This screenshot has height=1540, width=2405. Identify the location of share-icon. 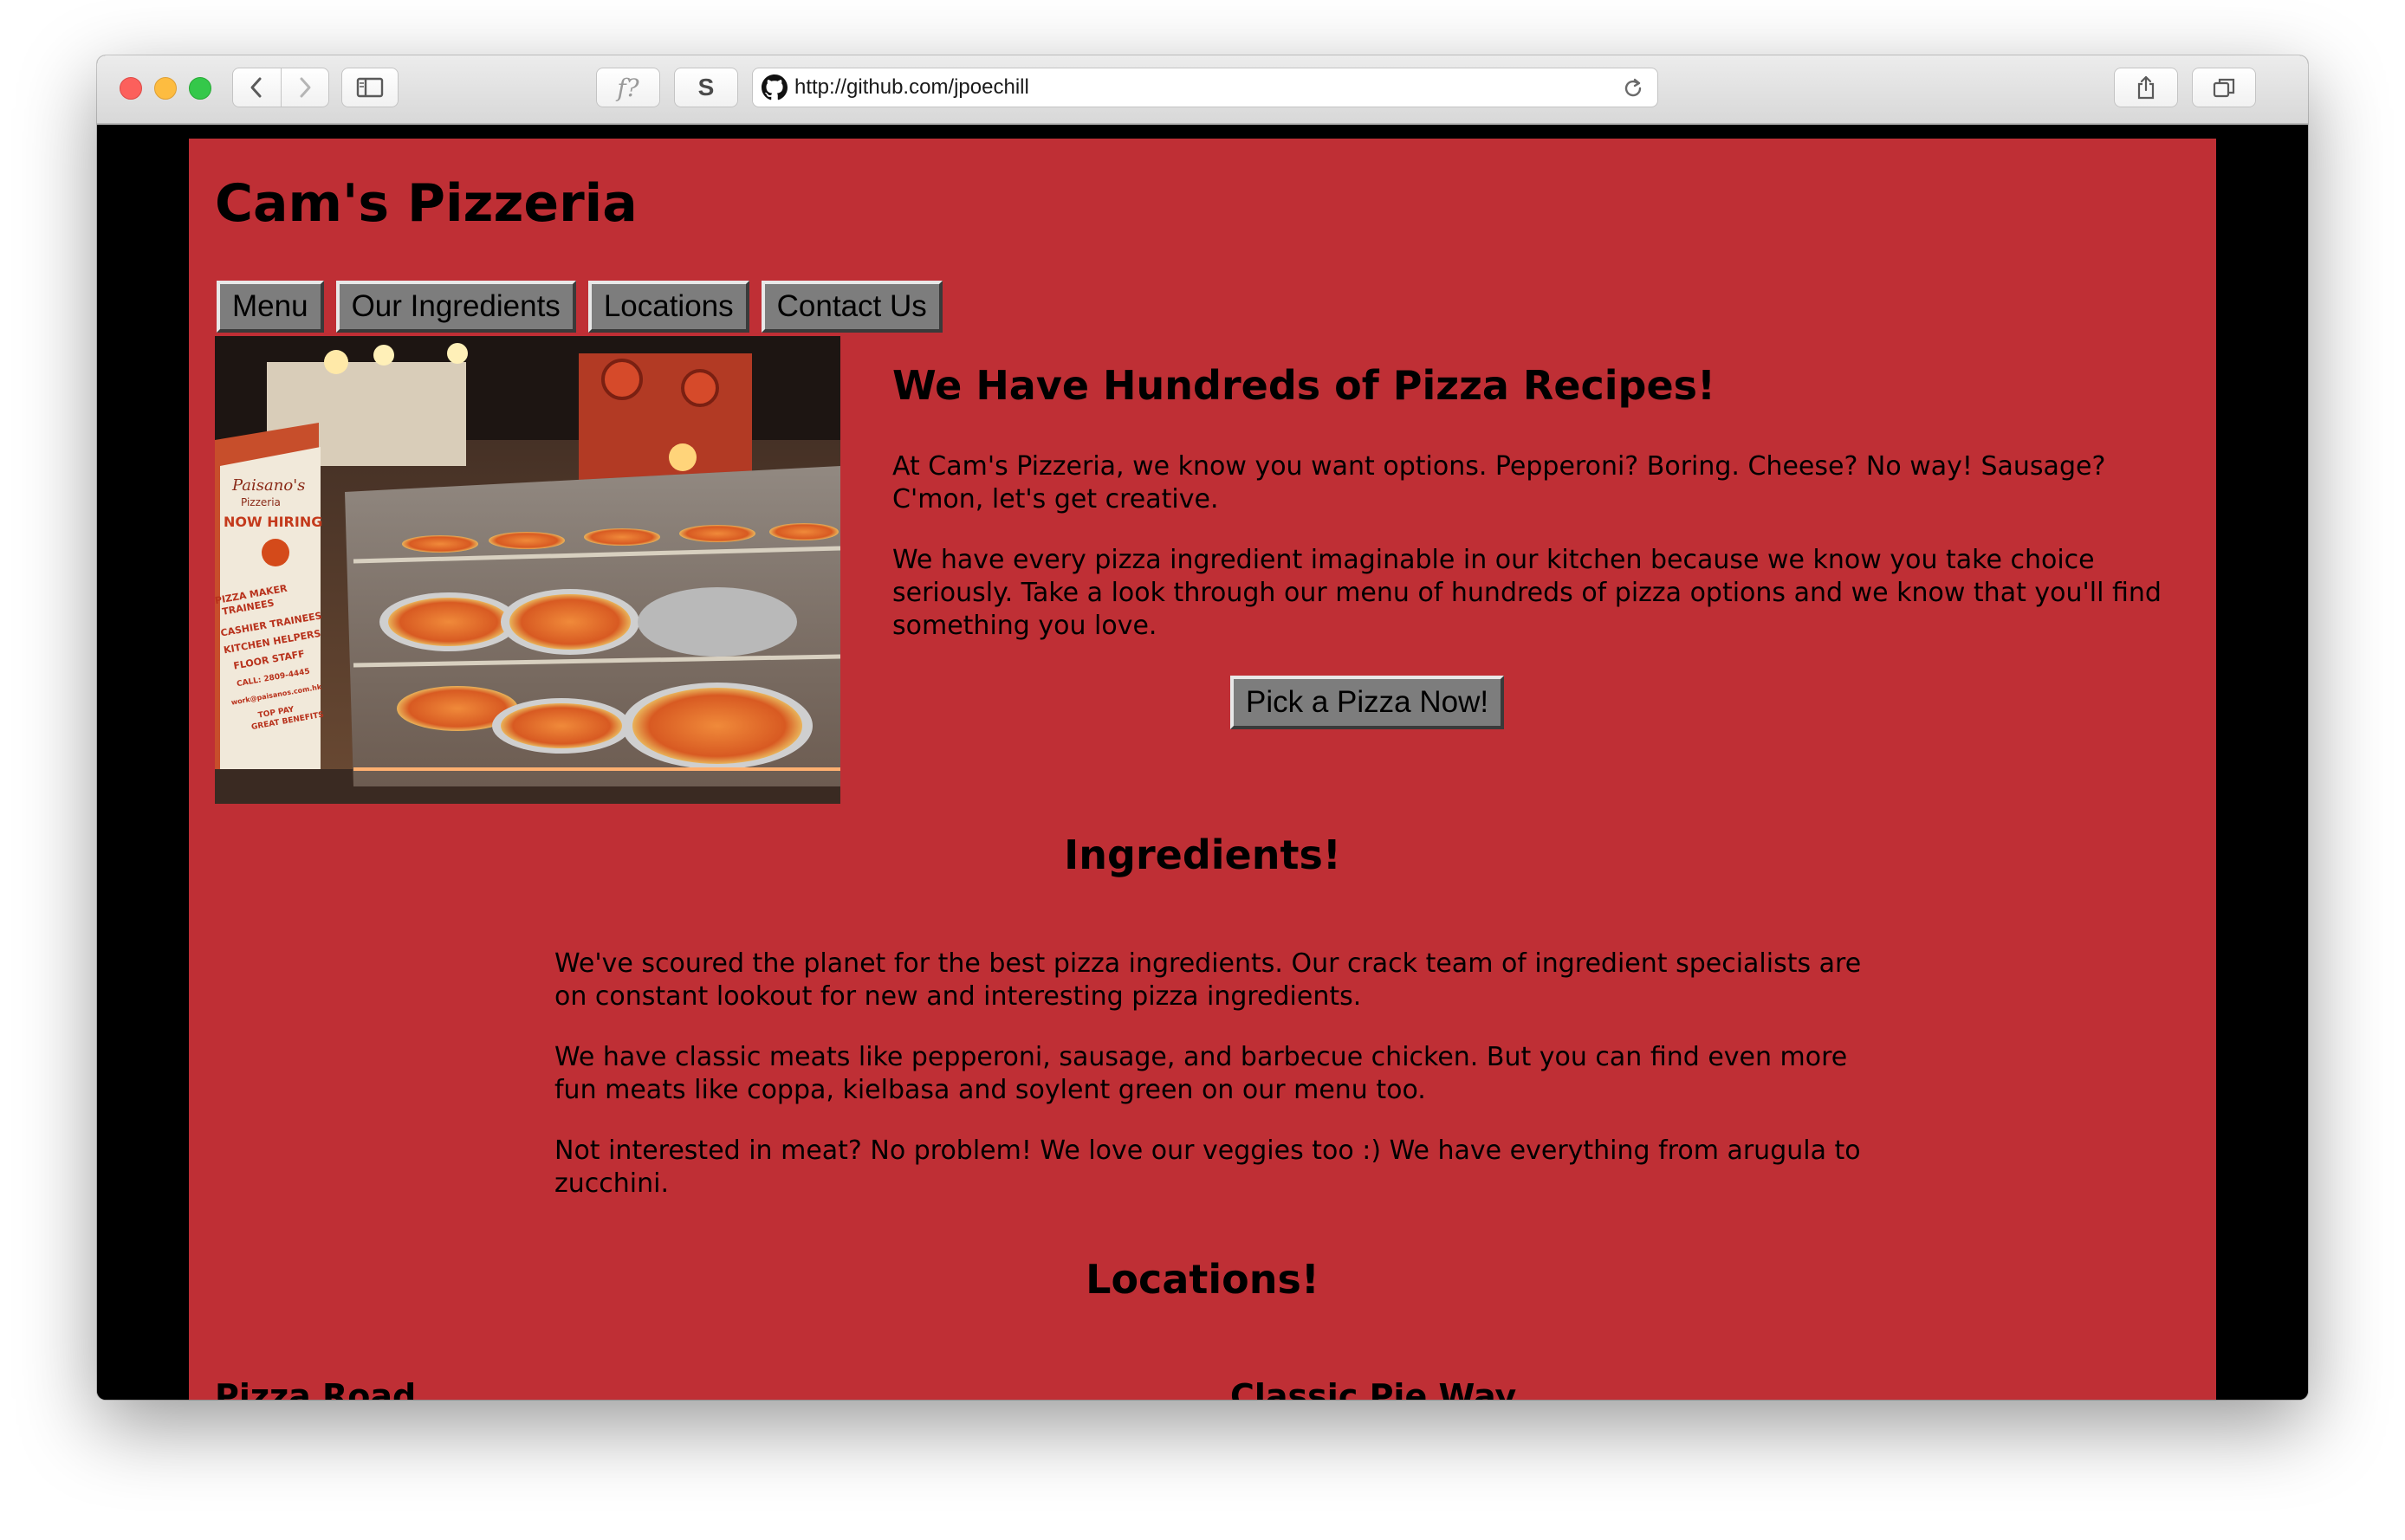
(2146, 87).